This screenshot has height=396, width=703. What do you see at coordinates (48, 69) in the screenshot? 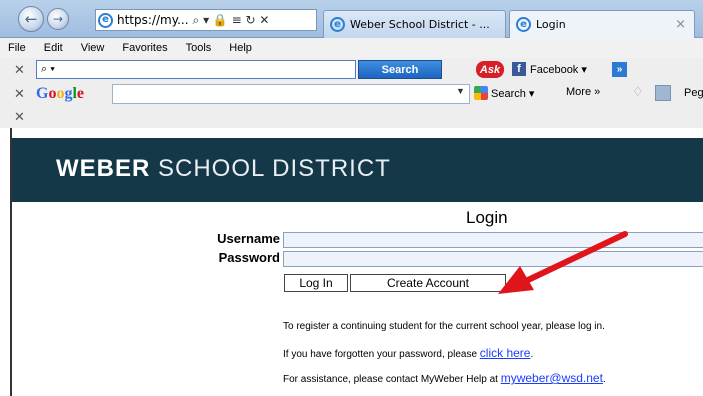
I see `search-icon: ⌕ ▾` at bounding box center [48, 69].